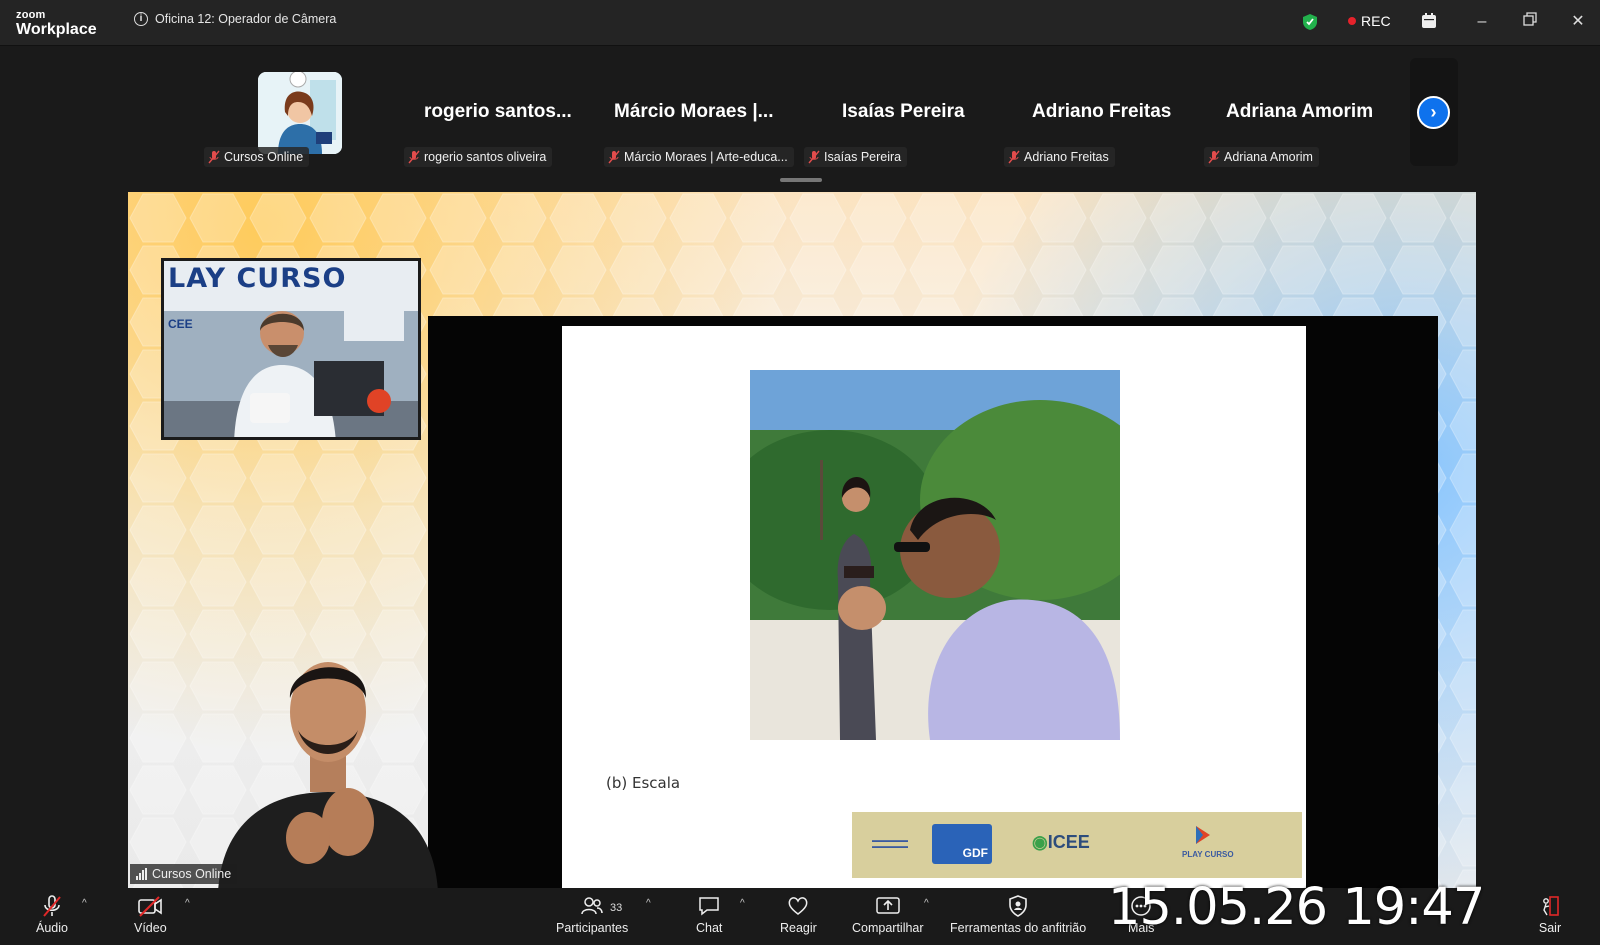 The image size is (1600, 945). What do you see at coordinates (888, 928) in the screenshot?
I see `share-label: Compartilhar` at bounding box center [888, 928].